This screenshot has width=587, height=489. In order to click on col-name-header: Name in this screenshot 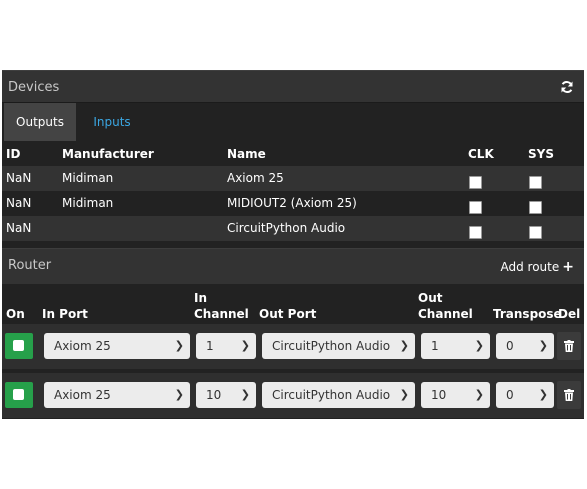, I will do `click(246, 154)`.